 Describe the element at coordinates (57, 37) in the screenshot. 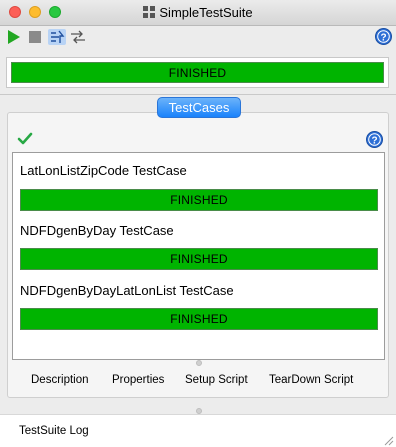

I see `parallel-toggle-icon` at that location.